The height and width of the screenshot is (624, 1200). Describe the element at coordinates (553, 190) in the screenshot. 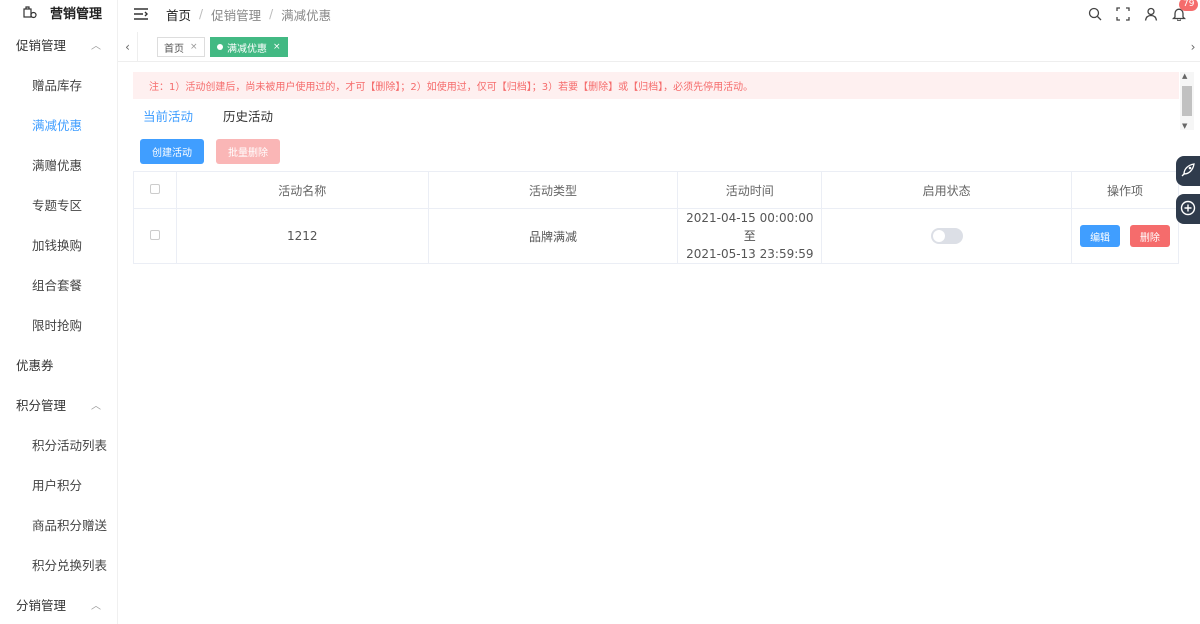

I see `col-header-type: 活动类型` at that location.